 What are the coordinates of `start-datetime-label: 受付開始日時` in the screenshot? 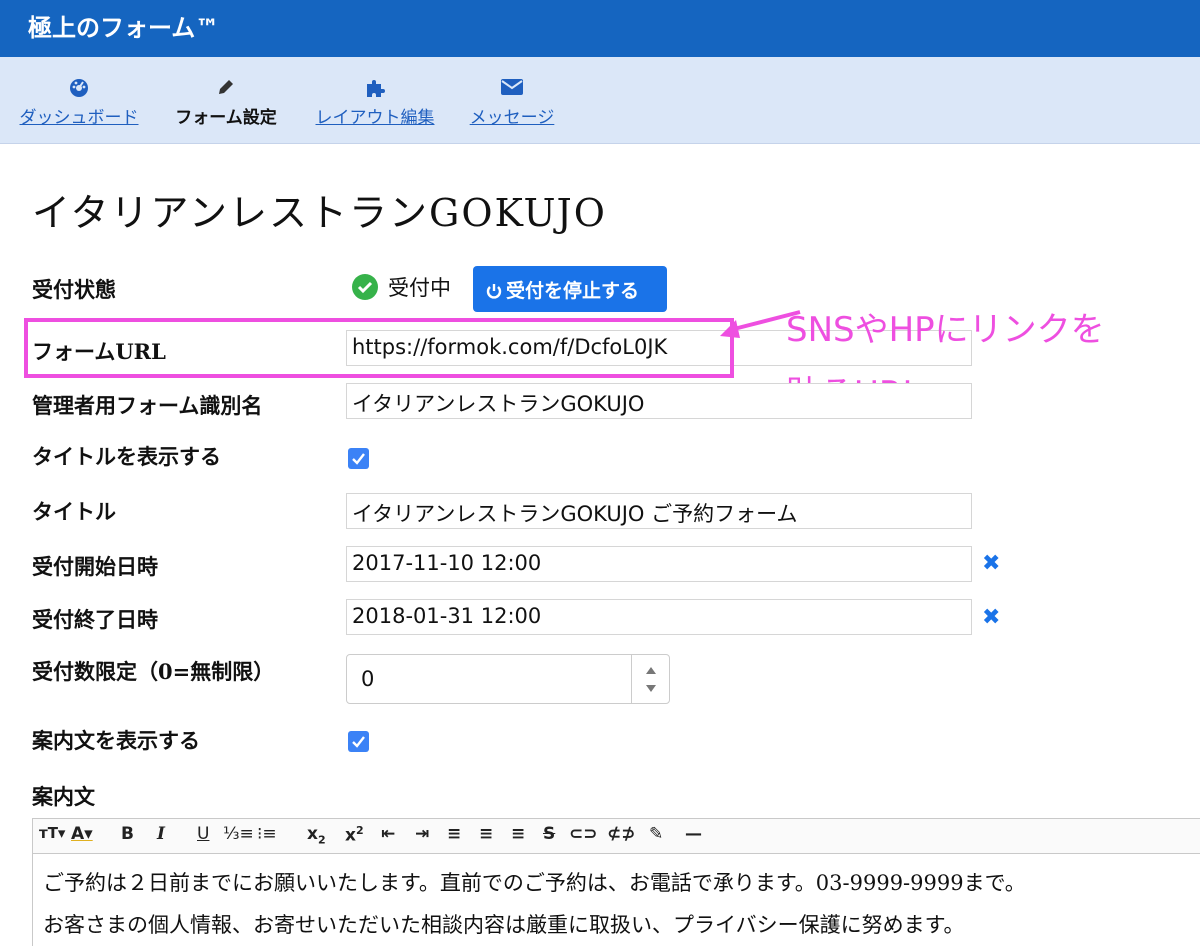 It's located at (95, 566).